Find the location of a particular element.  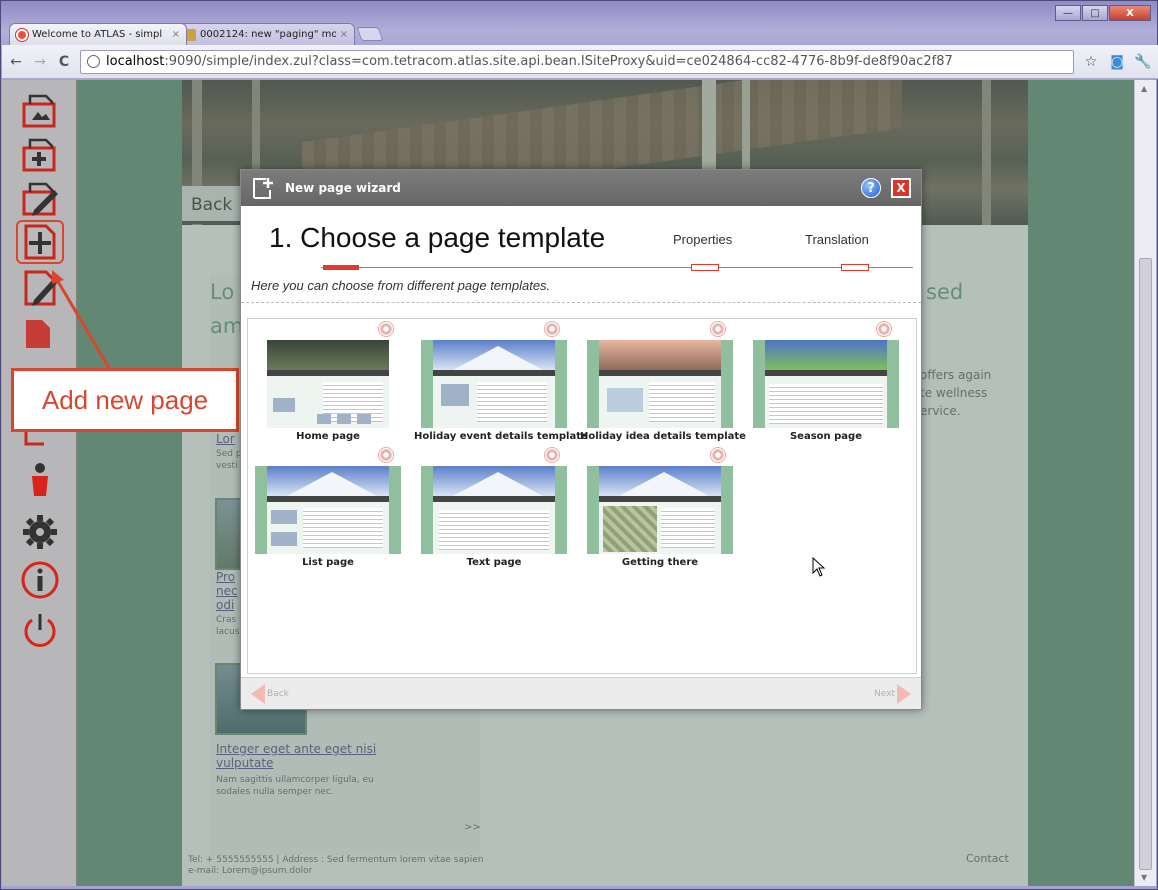

template-card: Holiday event details template is located at coordinates (501, 380).